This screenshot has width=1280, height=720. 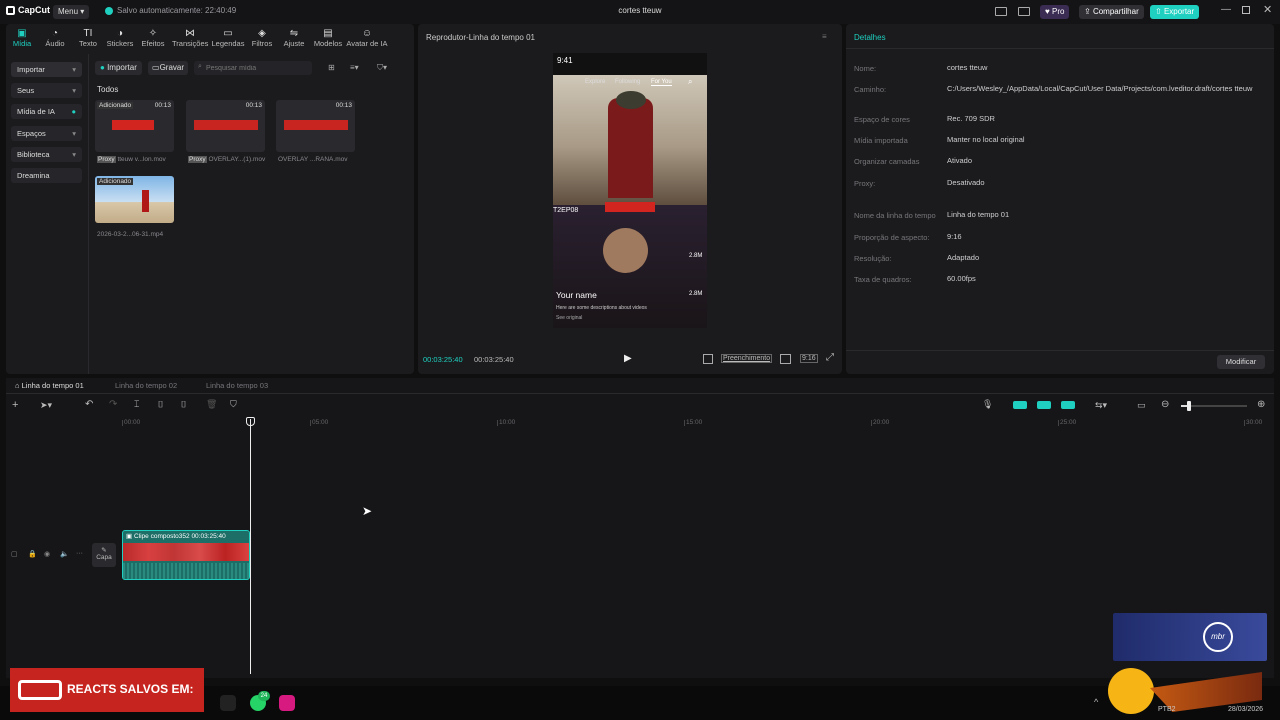 What do you see at coordinates (134, 199) in the screenshot?
I see `media-card: Adicionado` at bounding box center [134, 199].